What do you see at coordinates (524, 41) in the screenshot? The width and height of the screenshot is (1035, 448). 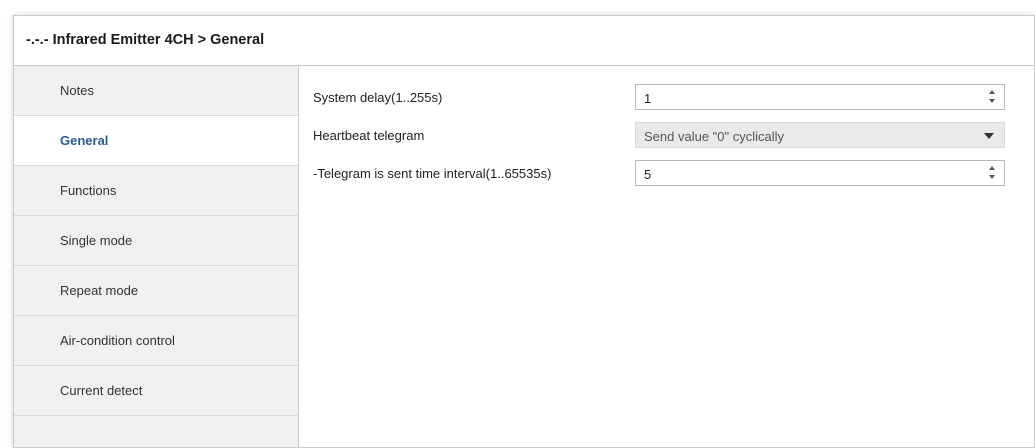 I see `title-bar: -.-.- Infrared Emitter 4CH > General` at bounding box center [524, 41].